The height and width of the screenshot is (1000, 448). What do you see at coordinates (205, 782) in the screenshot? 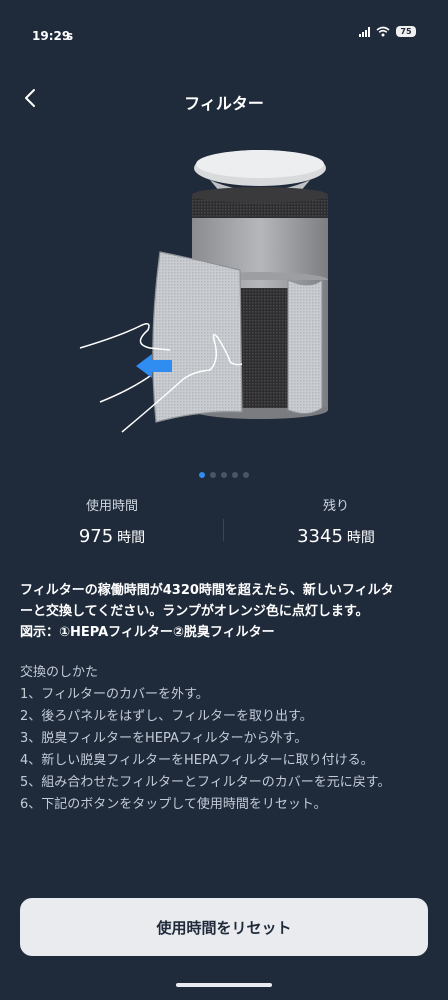
I see `step-item: 5、組み合わせたフィルターとフィルターのカバーを元に戻す。` at bounding box center [205, 782].